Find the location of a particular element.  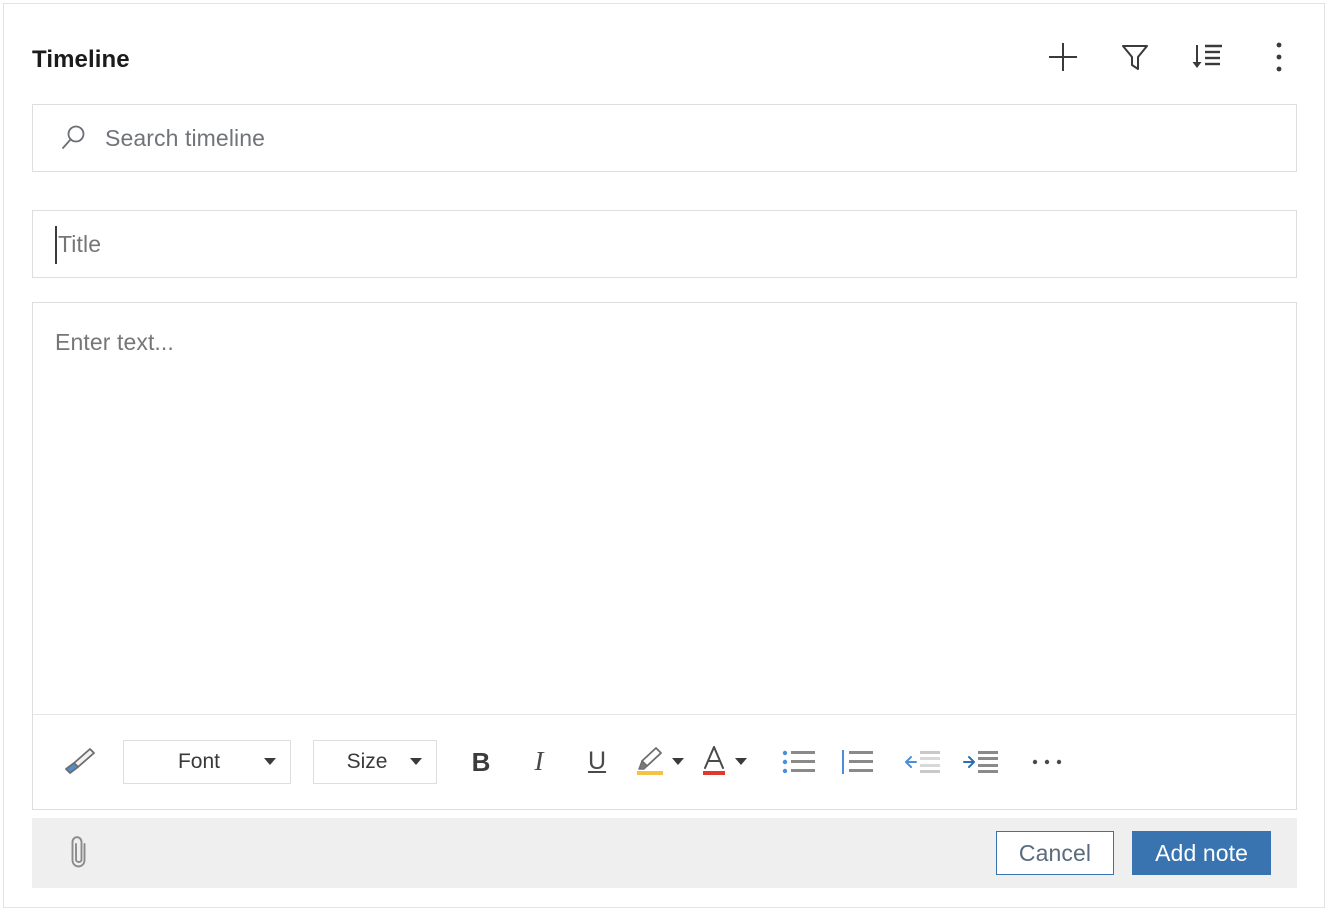

note-title-input: Title is located at coordinates (664, 244).